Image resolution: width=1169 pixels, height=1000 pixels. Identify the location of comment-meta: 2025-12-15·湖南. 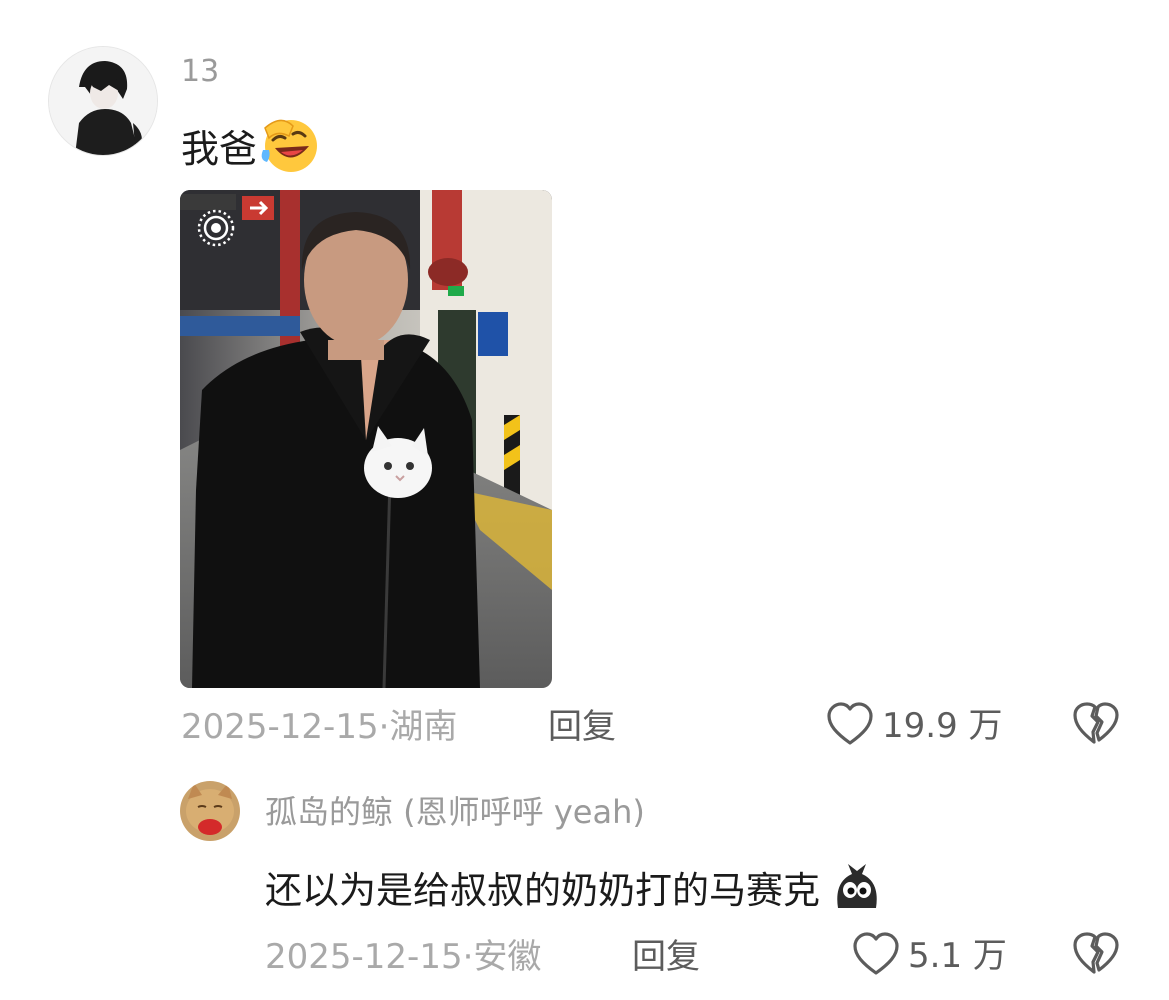
(319, 727).